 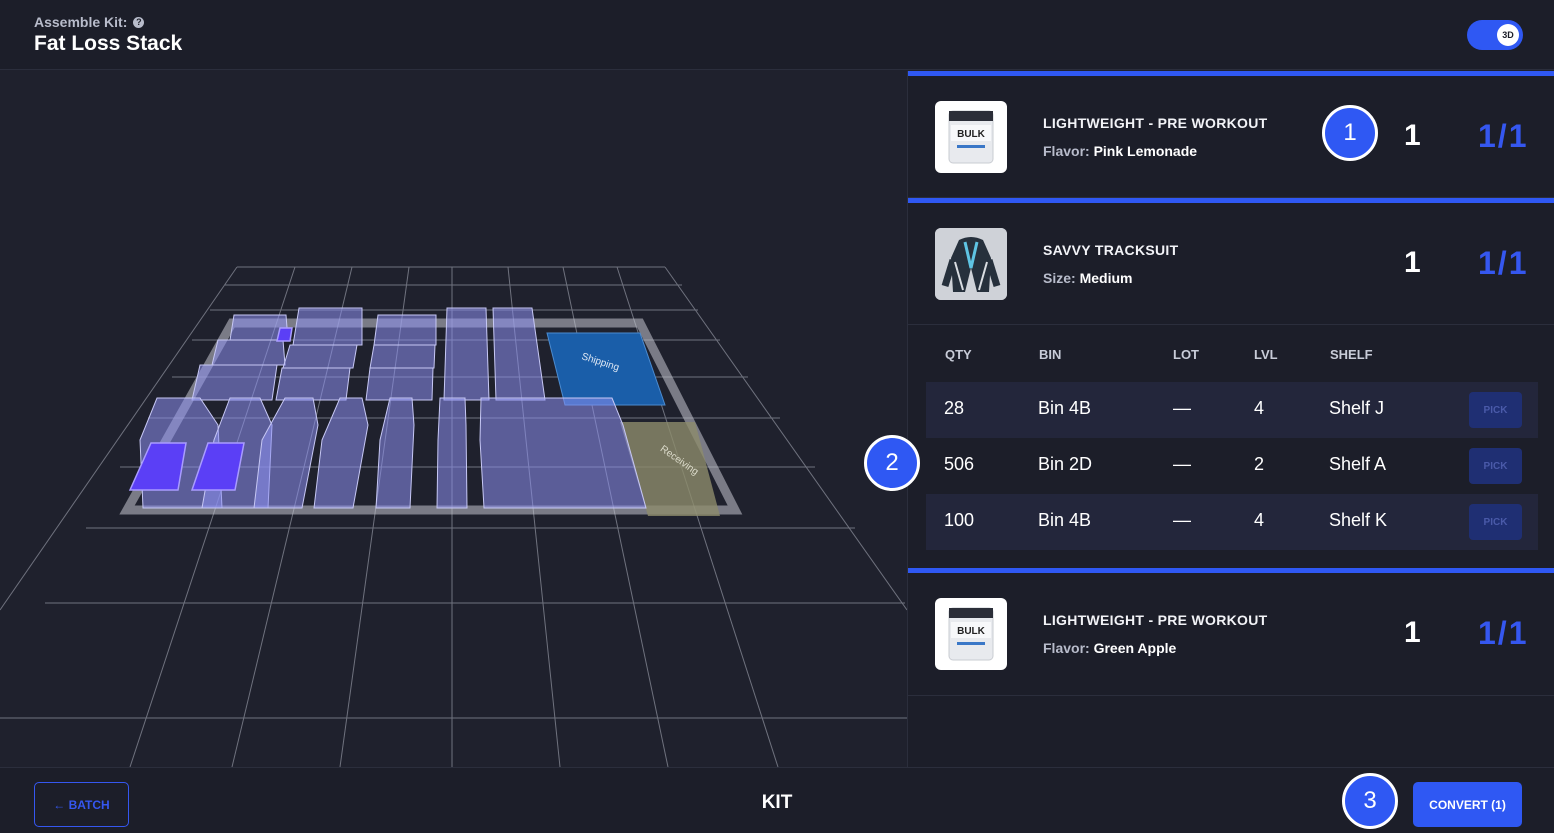 What do you see at coordinates (1050, 354) in the screenshot?
I see `col-header-bin: BIN` at bounding box center [1050, 354].